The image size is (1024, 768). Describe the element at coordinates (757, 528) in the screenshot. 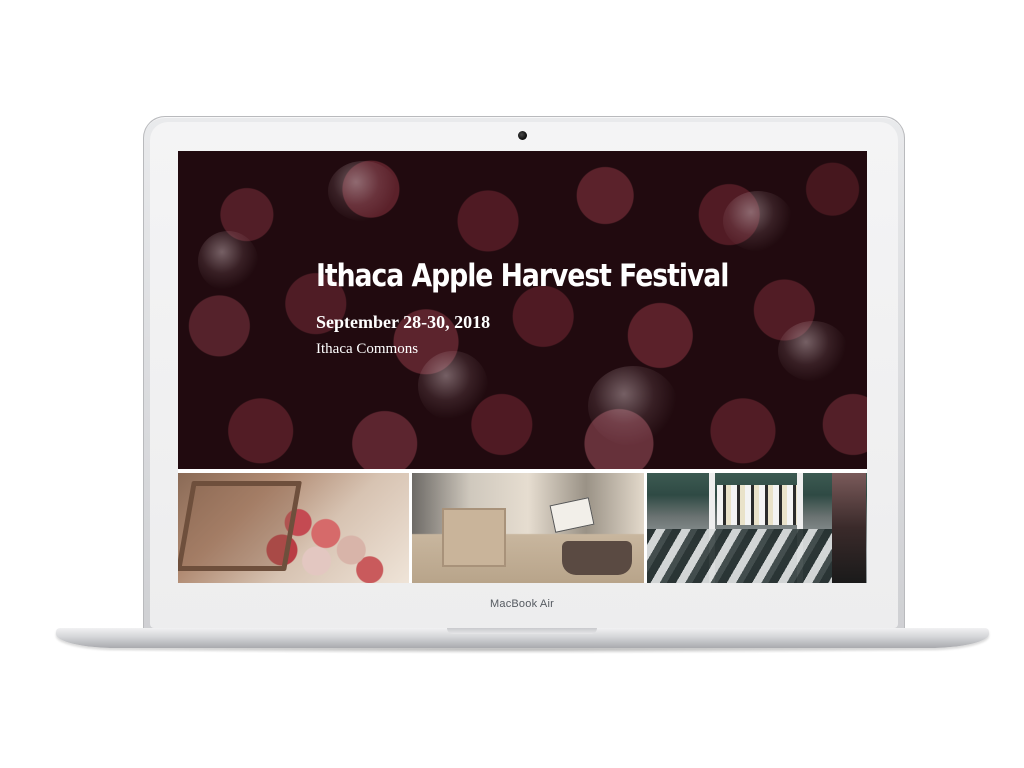

I see `vendor-table-photo` at that location.